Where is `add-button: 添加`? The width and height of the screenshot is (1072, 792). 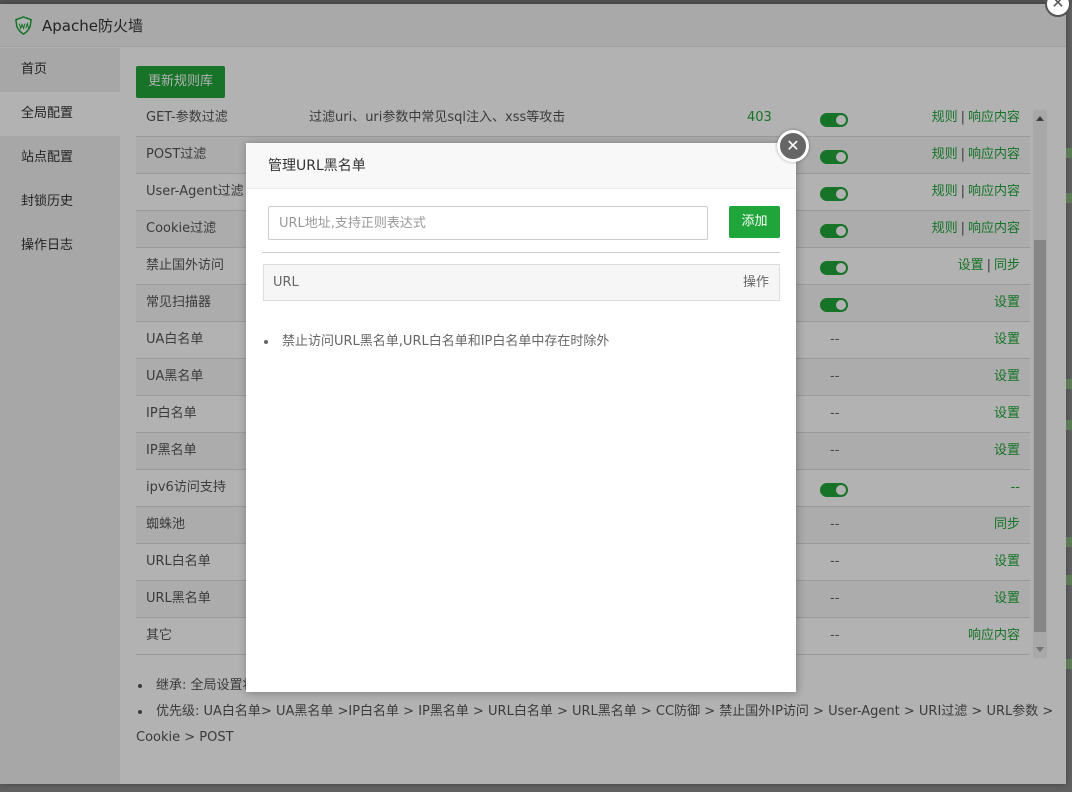
add-button: 添加 is located at coordinates (754, 222).